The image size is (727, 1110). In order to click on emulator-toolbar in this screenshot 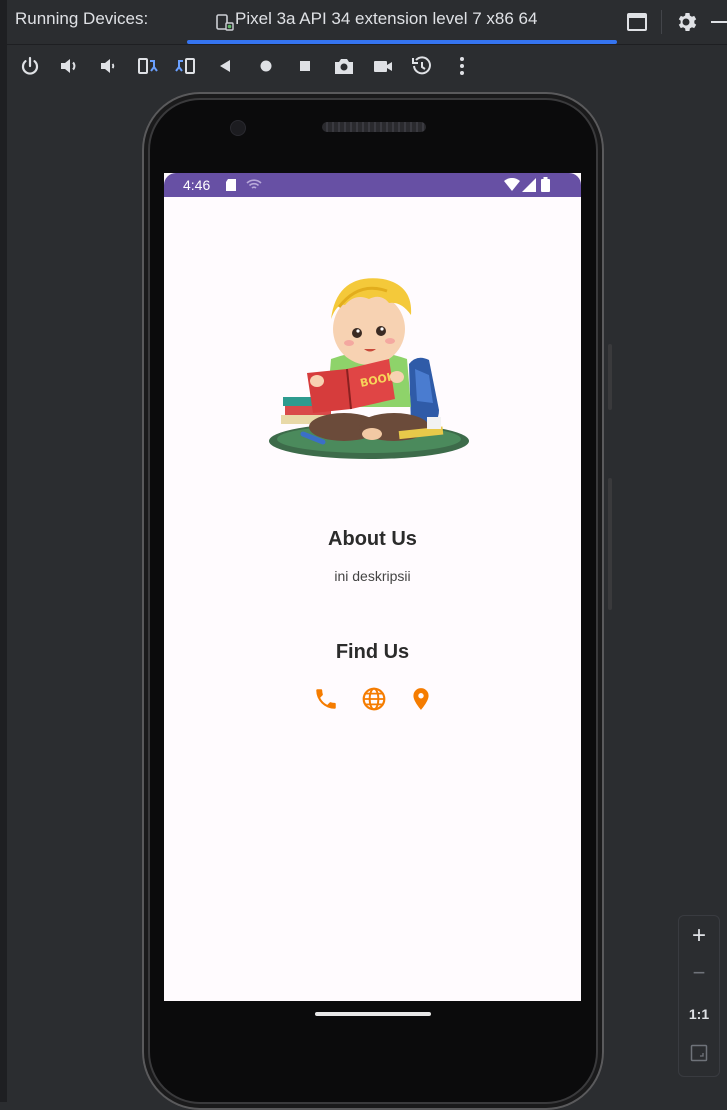, I will do `click(367, 65)`.